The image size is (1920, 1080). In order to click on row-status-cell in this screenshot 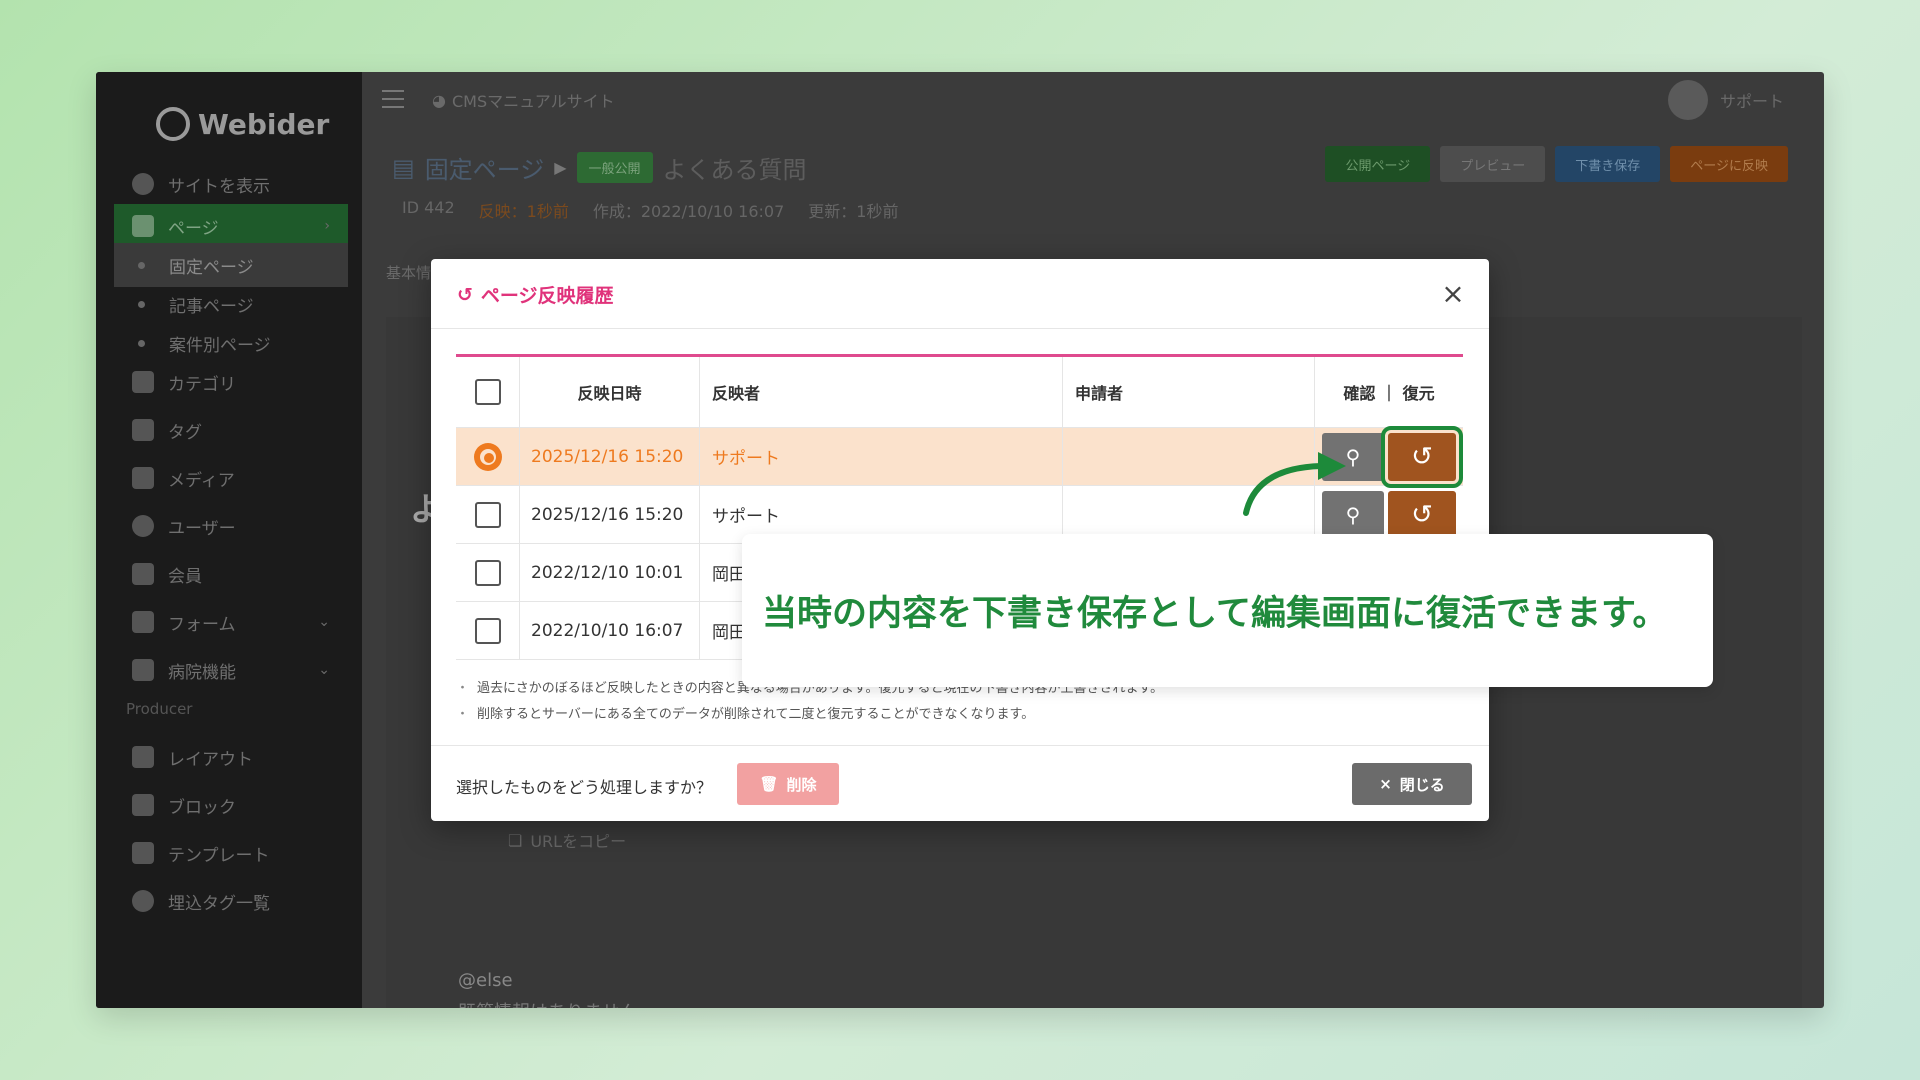, I will do `click(488, 456)`.